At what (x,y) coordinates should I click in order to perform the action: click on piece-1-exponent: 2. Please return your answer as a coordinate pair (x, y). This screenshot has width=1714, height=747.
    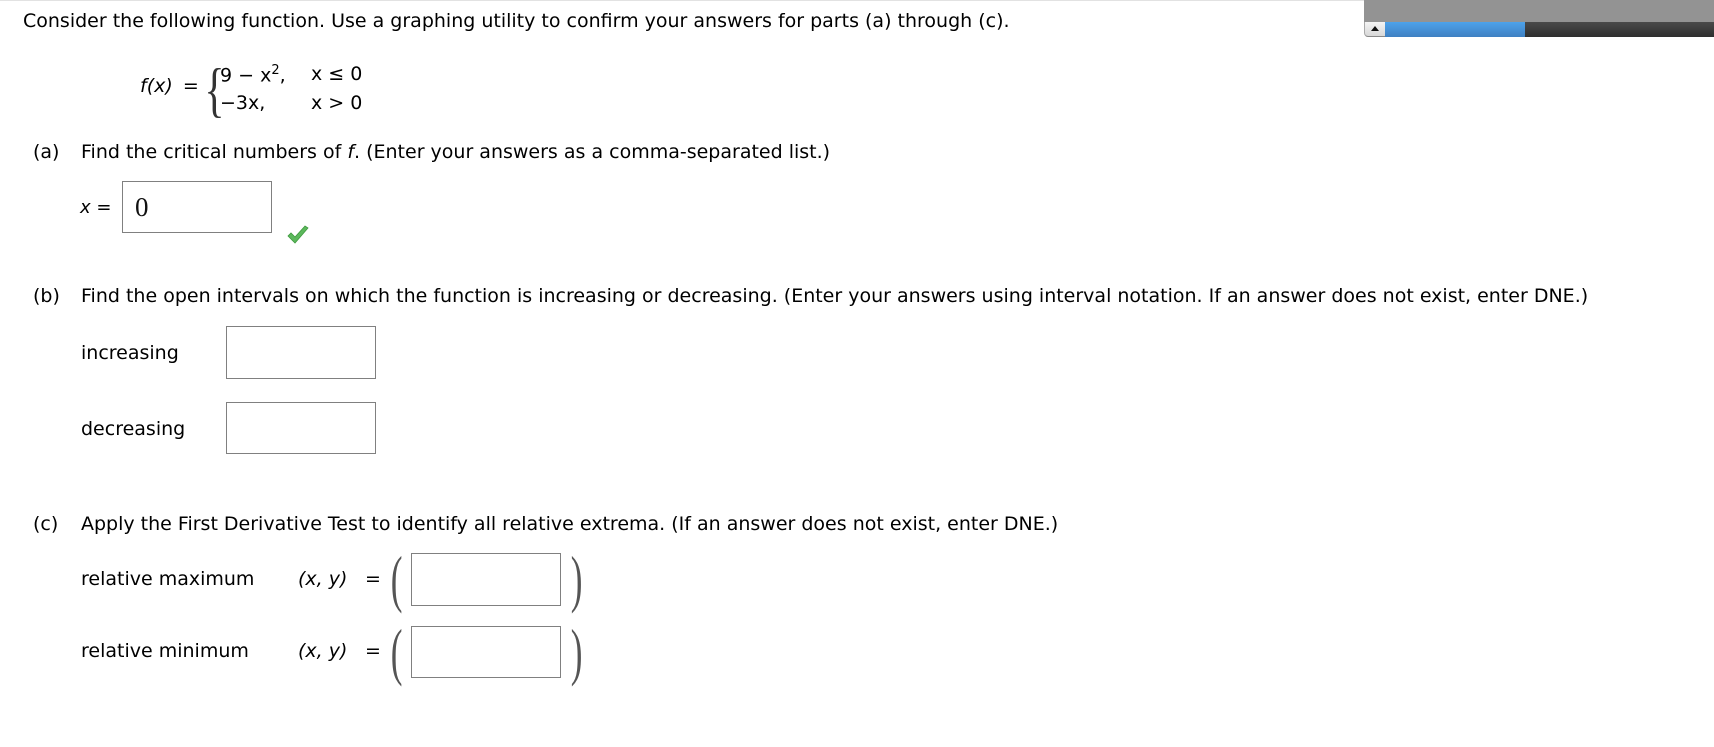
    Looking at the image, I should click on (275, 70).